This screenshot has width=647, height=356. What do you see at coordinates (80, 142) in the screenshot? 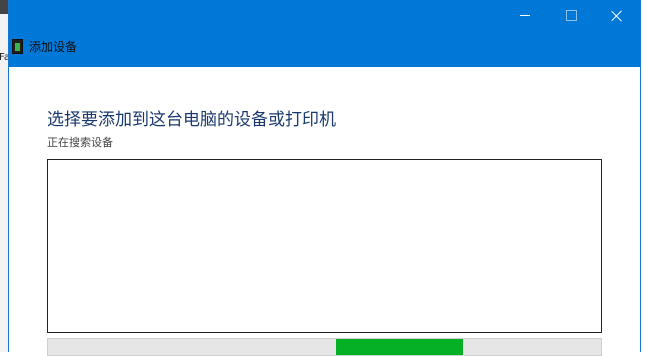
I see `search-status-text: 正在搜索设备` at bounding box center [80, 142].